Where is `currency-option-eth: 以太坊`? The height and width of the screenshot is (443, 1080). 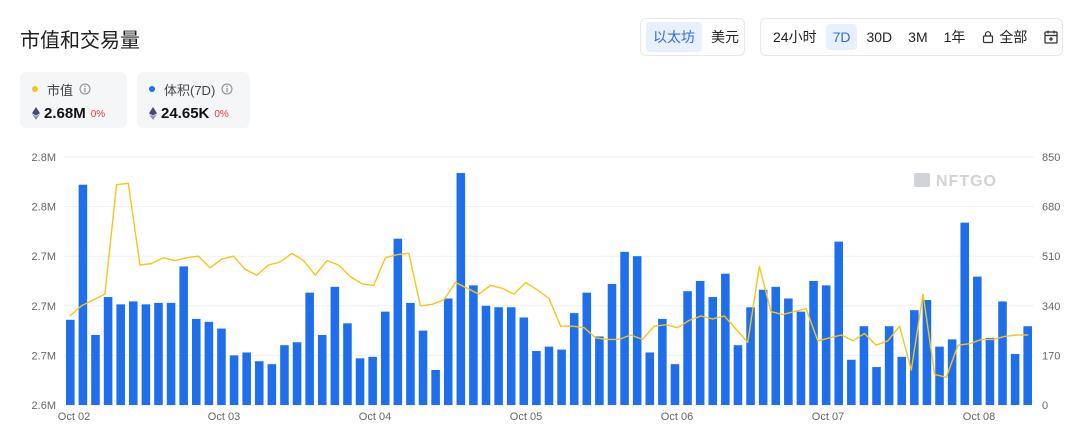 currency-option-eth: 以太坊 is located at coordinates (674, 37).